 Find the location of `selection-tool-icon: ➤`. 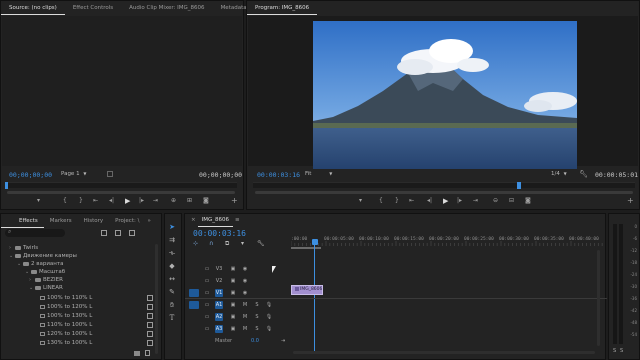

selection-tool-icon: ➤ is located at coordinates (172, 227).